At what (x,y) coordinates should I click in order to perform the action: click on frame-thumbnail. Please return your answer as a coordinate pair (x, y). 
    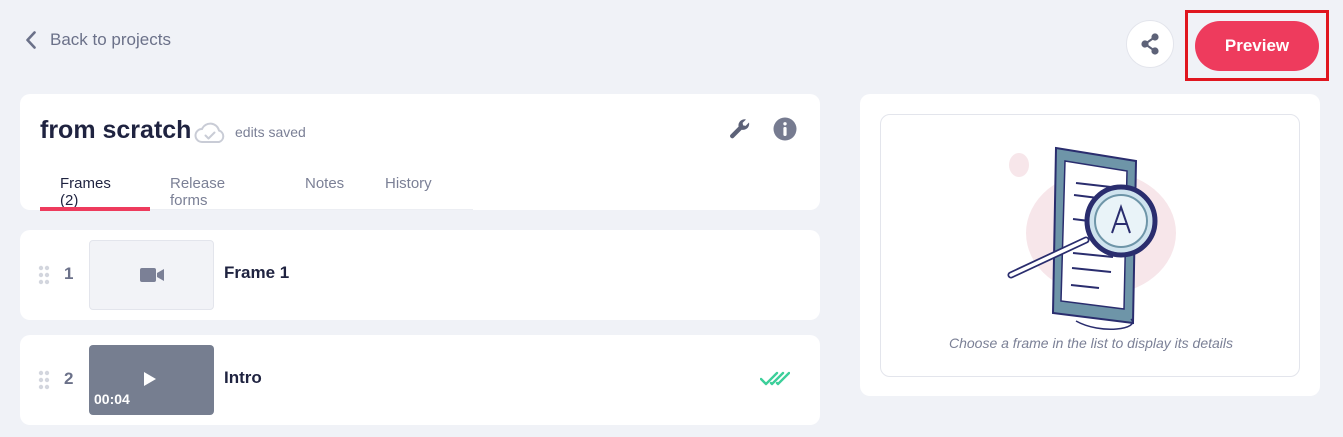
    Looking at the image, I should click on (151, 275).